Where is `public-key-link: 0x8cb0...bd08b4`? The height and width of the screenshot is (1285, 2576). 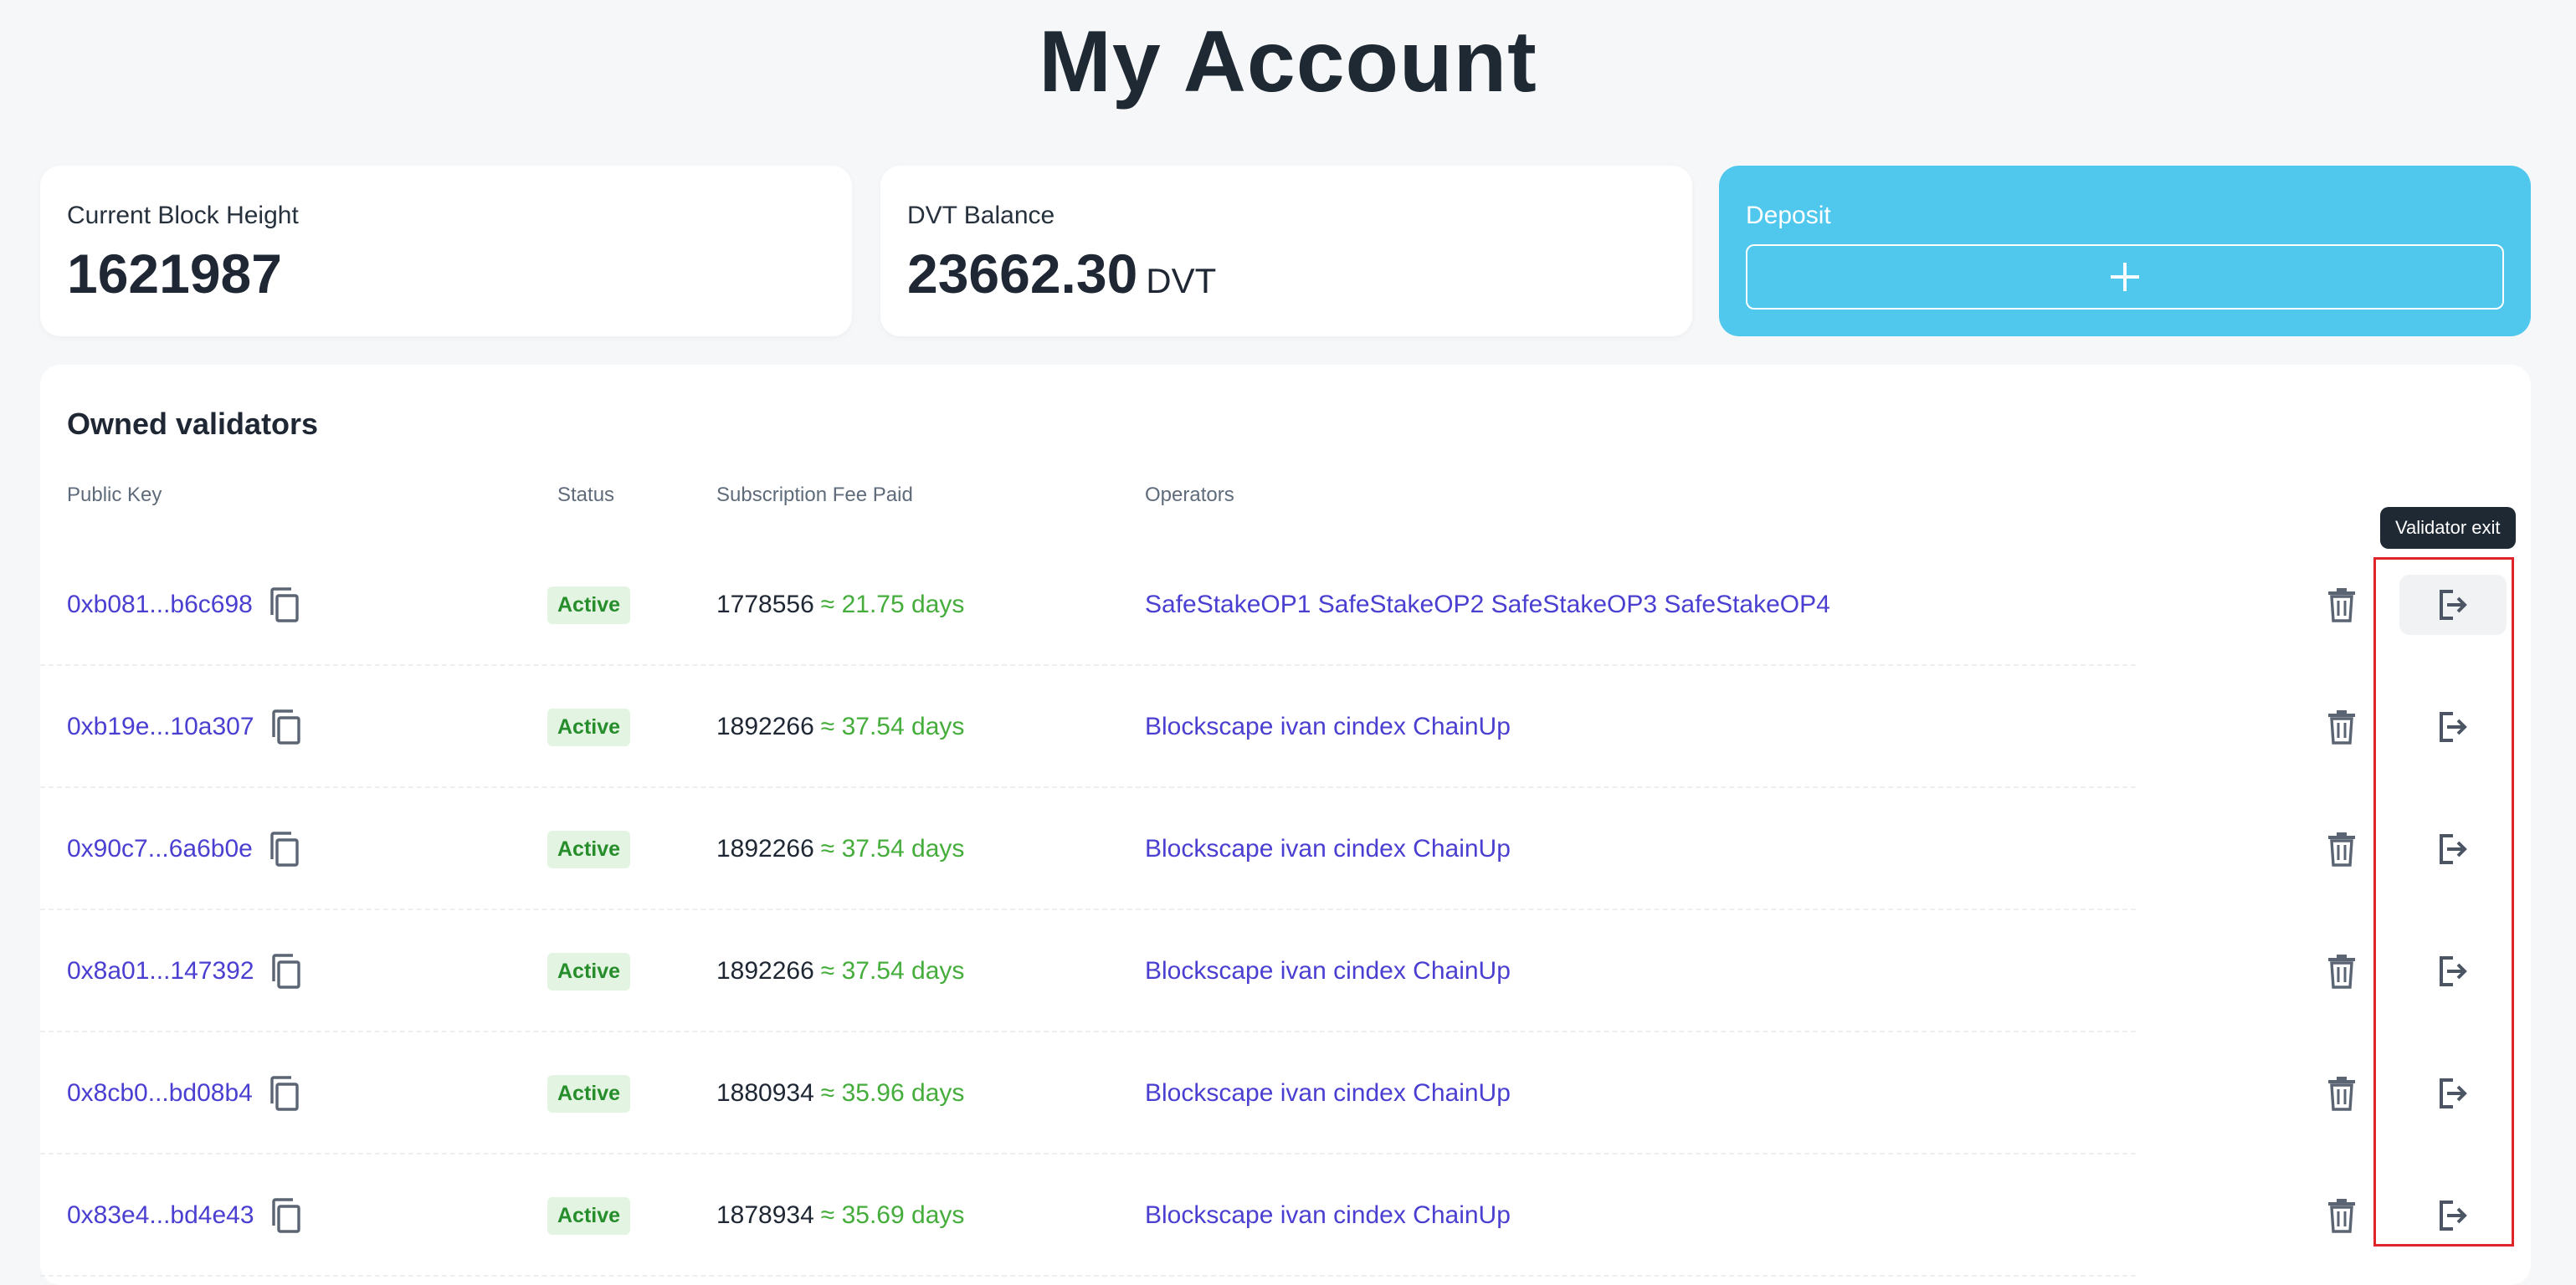
public-key-link: 0x8cb0...bd08b4 is located at coordinates (160, 1093).